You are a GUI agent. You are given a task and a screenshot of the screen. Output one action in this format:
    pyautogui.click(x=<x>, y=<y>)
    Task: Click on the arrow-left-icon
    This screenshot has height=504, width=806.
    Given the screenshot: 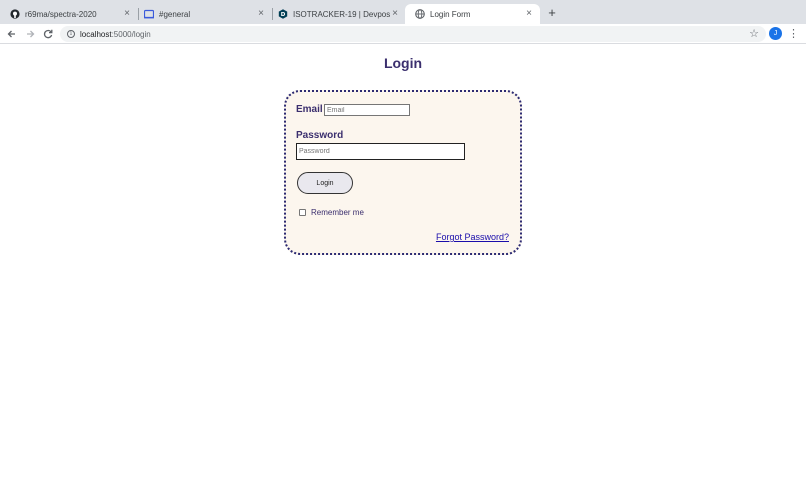 What is the action you would take?
    pyautogui.click(x=11, y=34)
    